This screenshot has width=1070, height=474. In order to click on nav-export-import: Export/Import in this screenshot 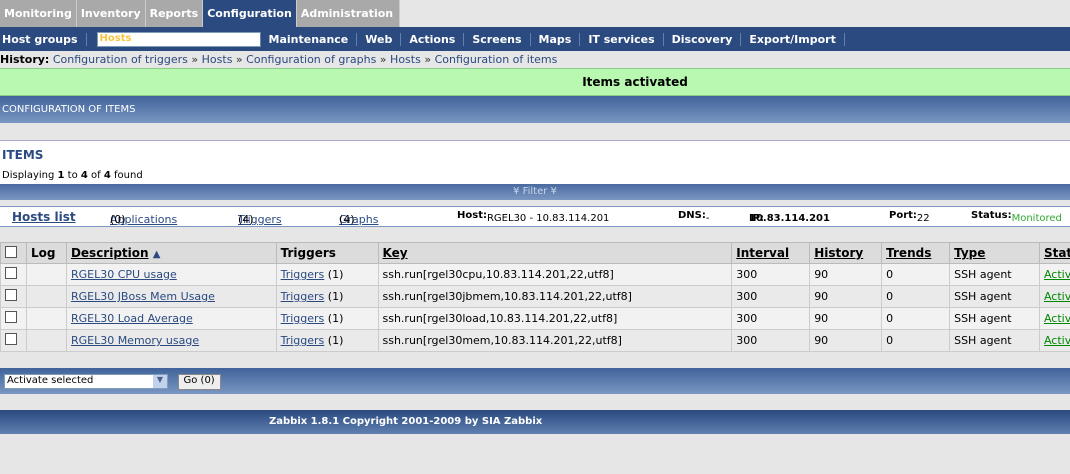, I will do `click(796, 39)`.